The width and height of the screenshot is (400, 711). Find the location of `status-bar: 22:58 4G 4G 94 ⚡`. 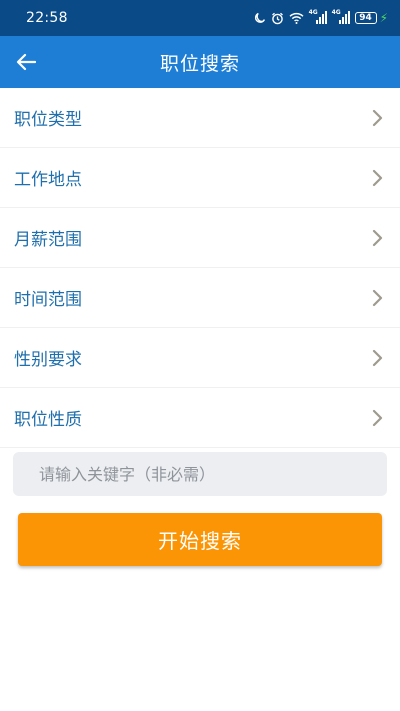

status-bar: 22:58 4G 4G 94 ⚡ is located at coordinates (200, 18).